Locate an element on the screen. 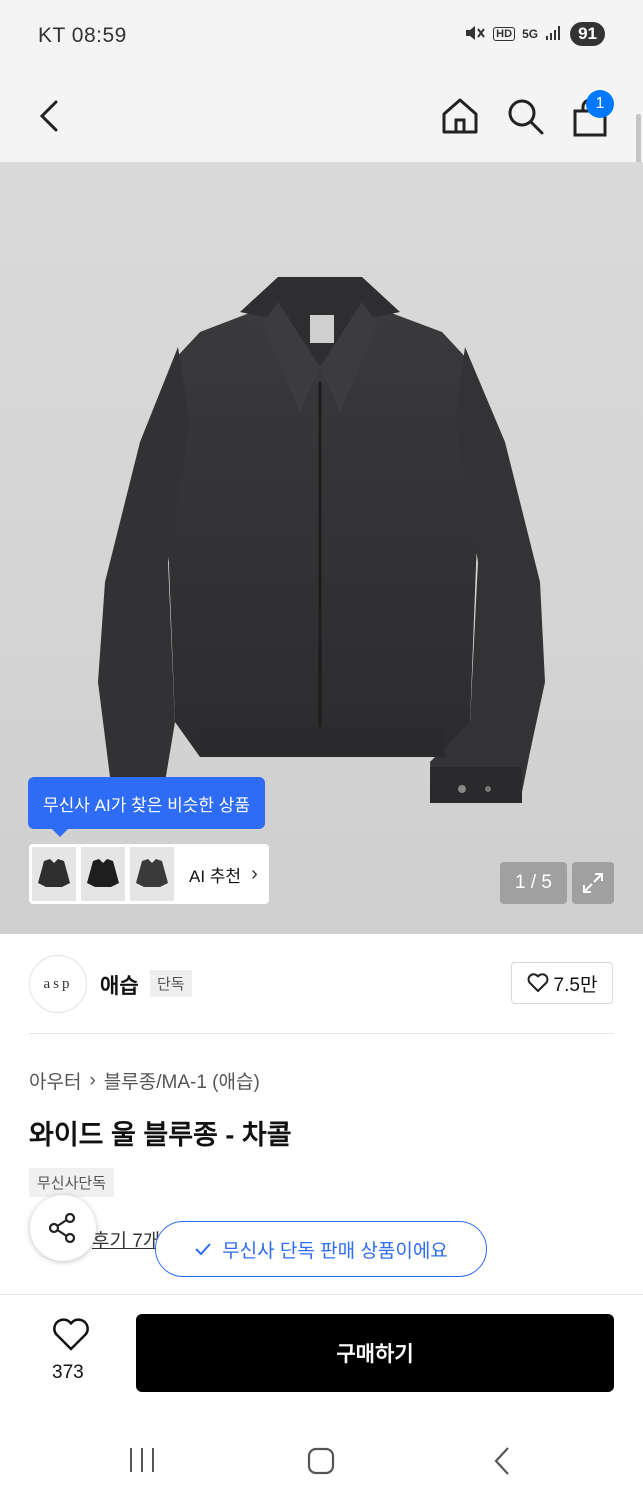 This screenshot has height=1500, width=643. signal-icon is located at coordinates (554, 34).